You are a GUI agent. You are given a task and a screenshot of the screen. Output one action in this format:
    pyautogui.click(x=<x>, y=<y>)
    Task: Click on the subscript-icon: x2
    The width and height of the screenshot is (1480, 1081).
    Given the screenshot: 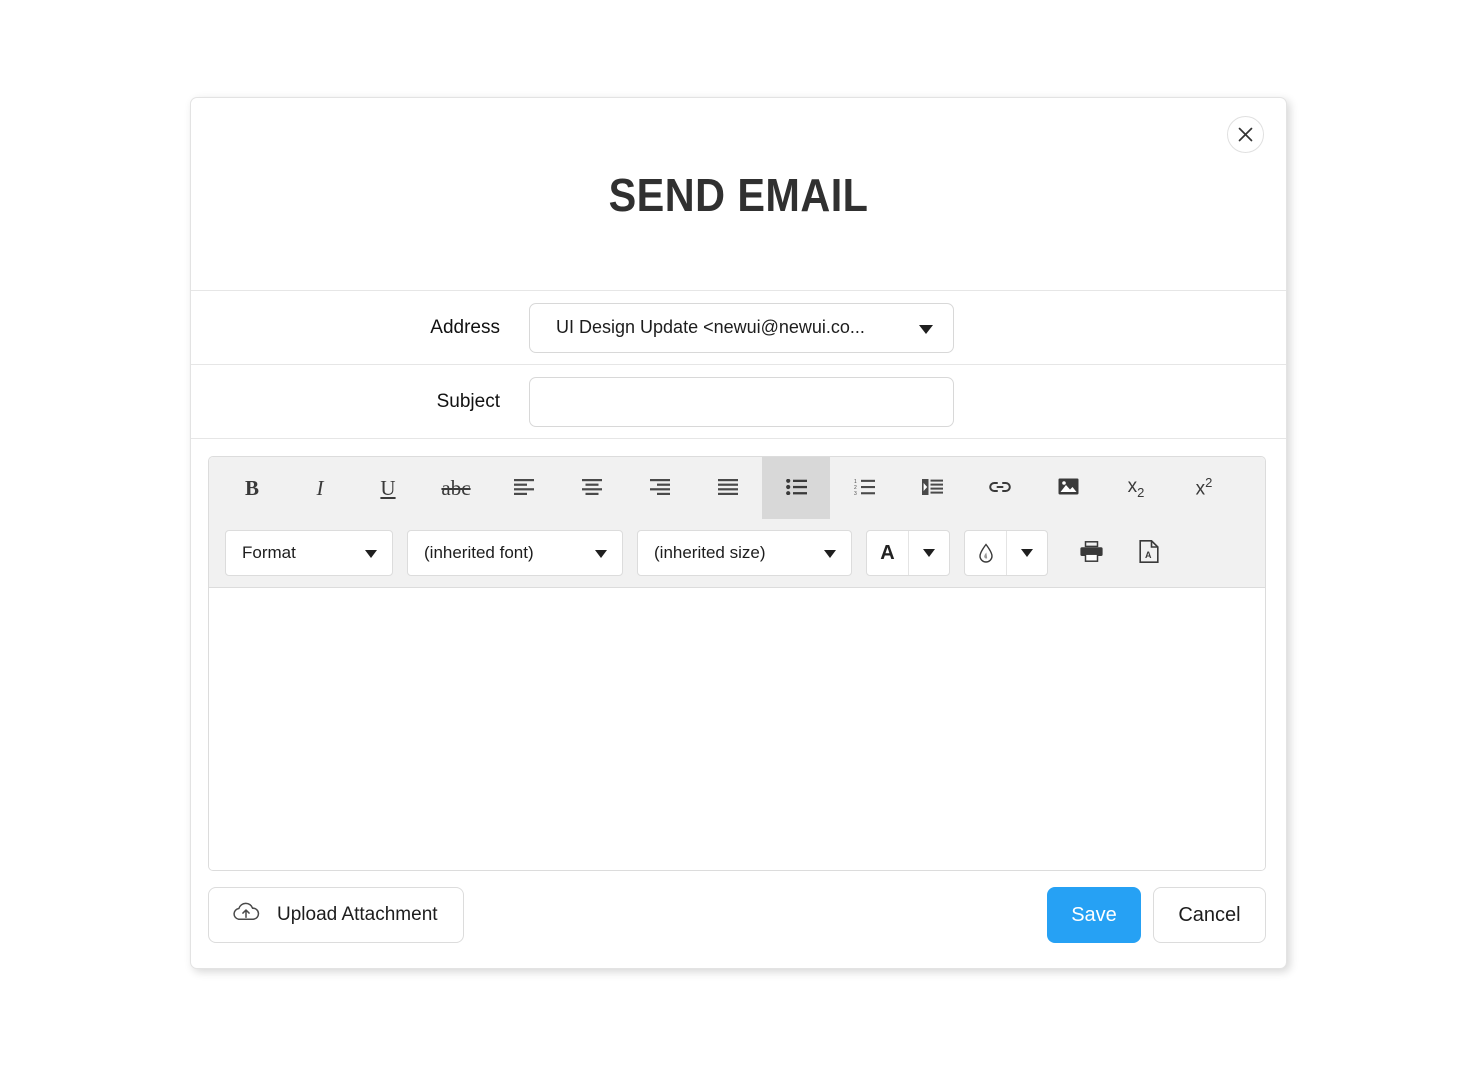 What is the action you would take?
    pyautogui.click(x=1136, y=488)
    